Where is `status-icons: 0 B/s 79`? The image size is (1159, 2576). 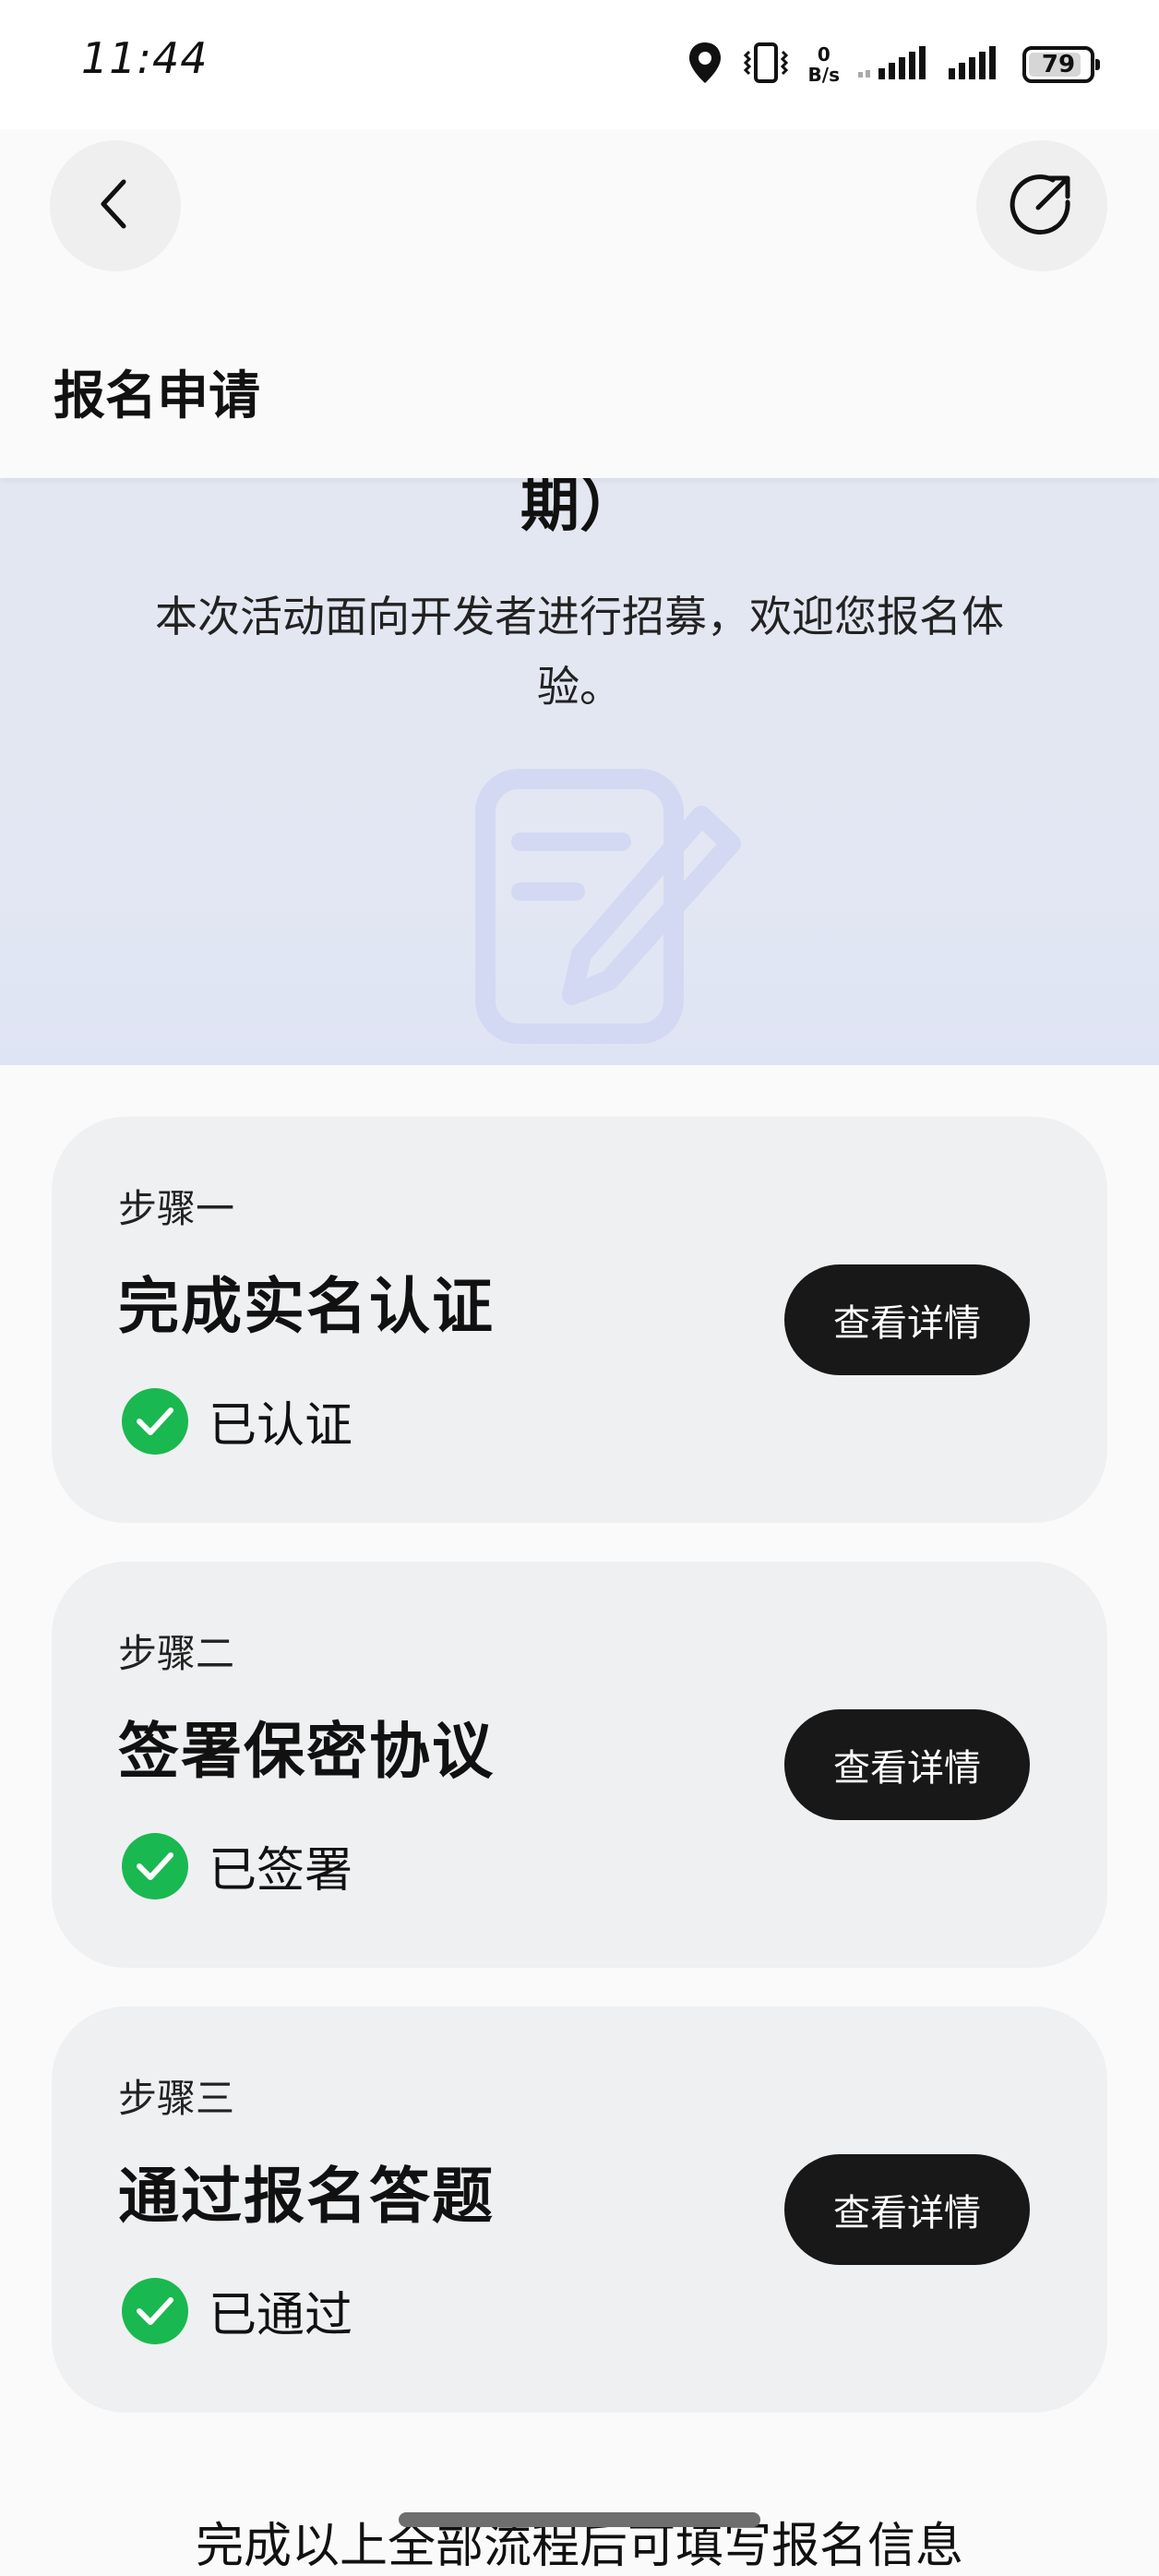
status-icons: 0 B/s 79 is located at coordinates (893, 65).